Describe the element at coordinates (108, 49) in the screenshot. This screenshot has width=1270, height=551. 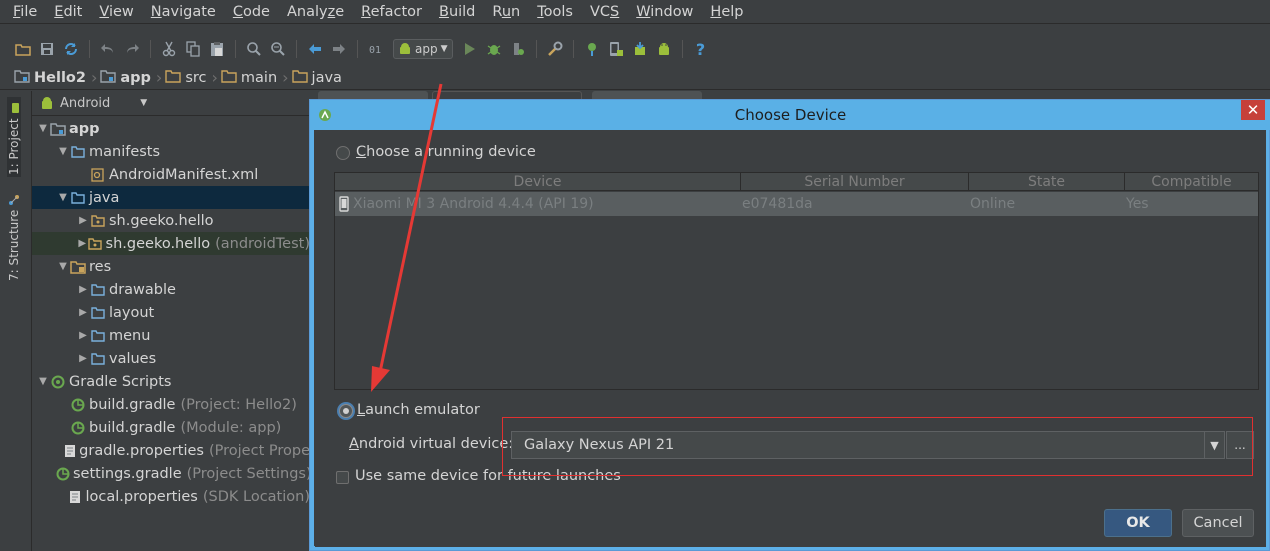
I see `undo-icon` at that location.